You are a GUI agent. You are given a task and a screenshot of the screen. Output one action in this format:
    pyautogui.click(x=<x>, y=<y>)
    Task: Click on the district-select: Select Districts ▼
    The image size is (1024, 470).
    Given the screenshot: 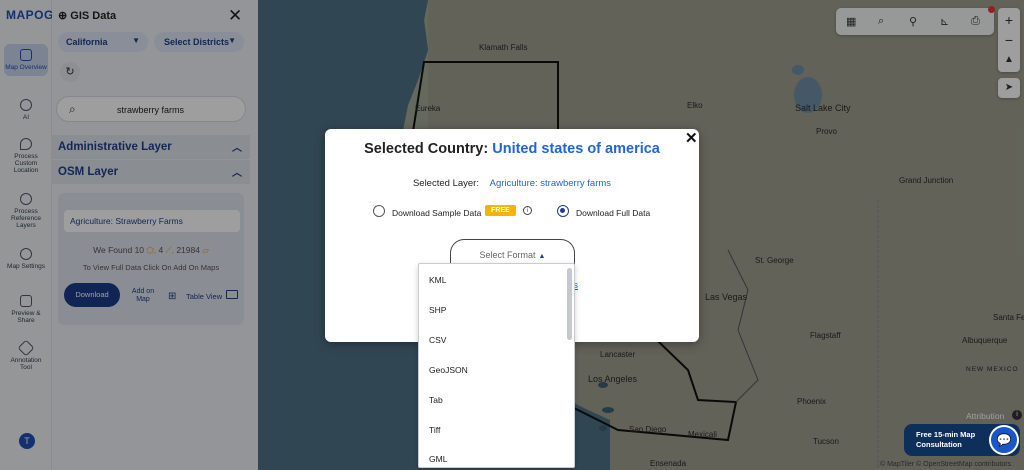 What is the action you would take?
    pyautogui.click(x=199, y=42)
    